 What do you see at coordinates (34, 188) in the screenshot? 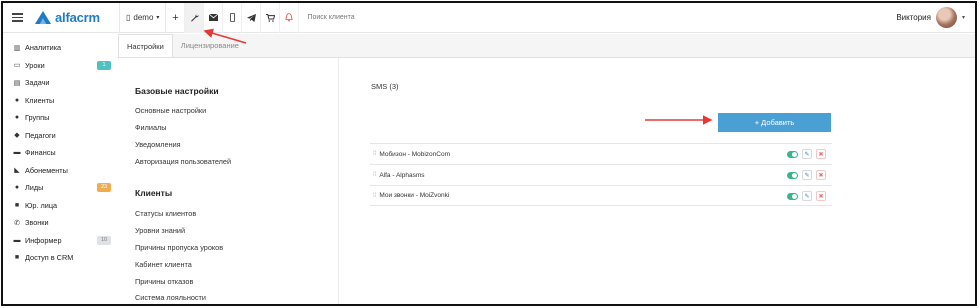
I see `sidebar-item-label: Лиды` at bounding box center [34, 188].